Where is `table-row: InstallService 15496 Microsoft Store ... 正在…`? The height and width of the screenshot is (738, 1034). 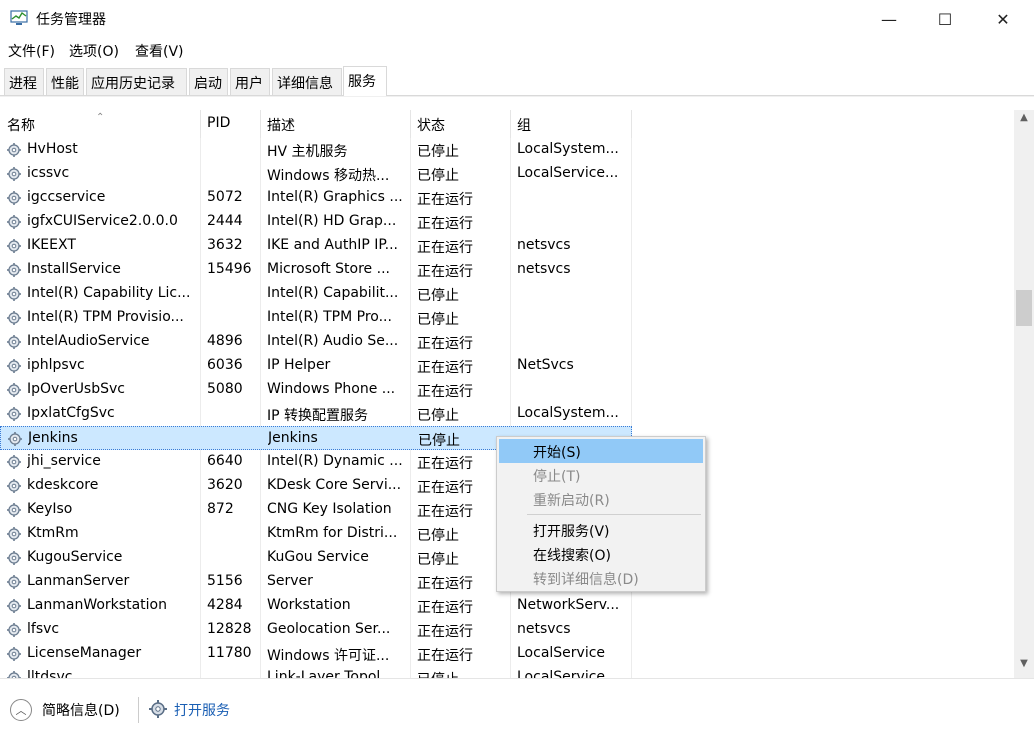
table-row: InstallService 15496 Microsoft Store ... 正在… is located at coordinates (316, 270).